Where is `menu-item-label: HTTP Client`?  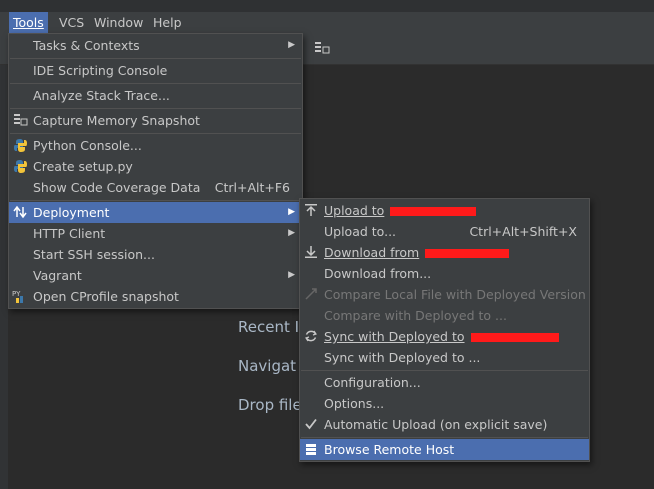 menu-item-label: HTTP Client is located at coordinates (69, 233).